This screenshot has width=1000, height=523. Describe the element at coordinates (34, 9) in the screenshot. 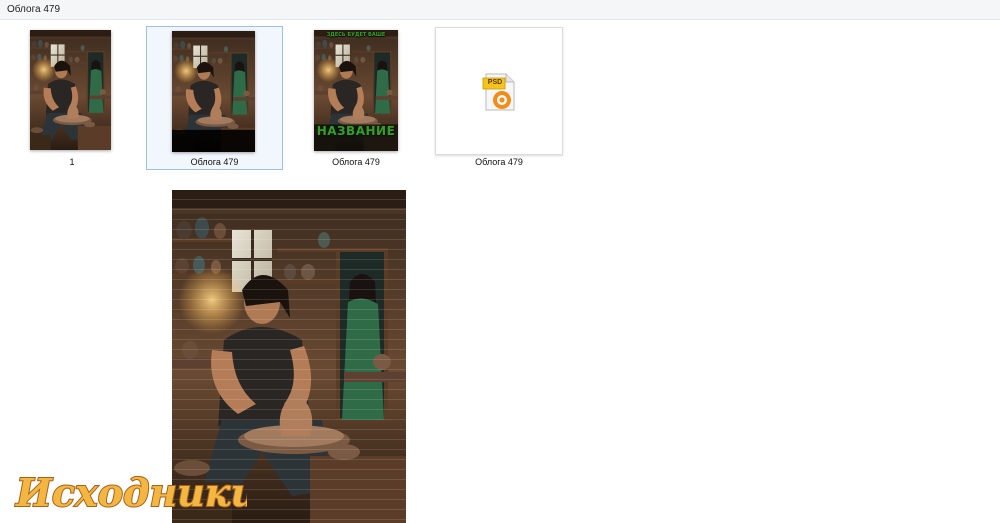

I see `window-title: Облога 479` at that location.